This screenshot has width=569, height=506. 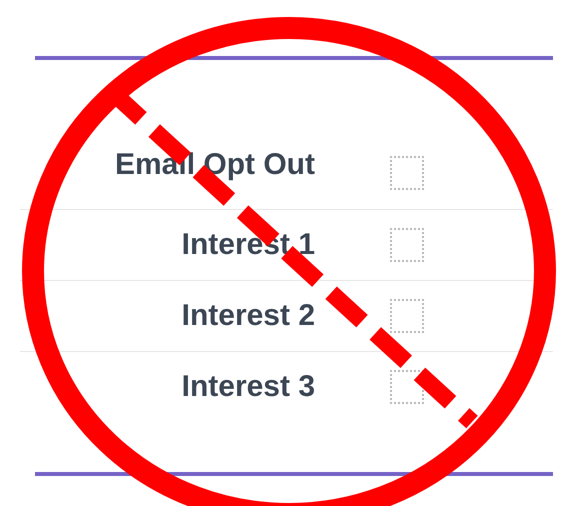 I want to click on field-label: Interest 1, so click(x=247, y=245).